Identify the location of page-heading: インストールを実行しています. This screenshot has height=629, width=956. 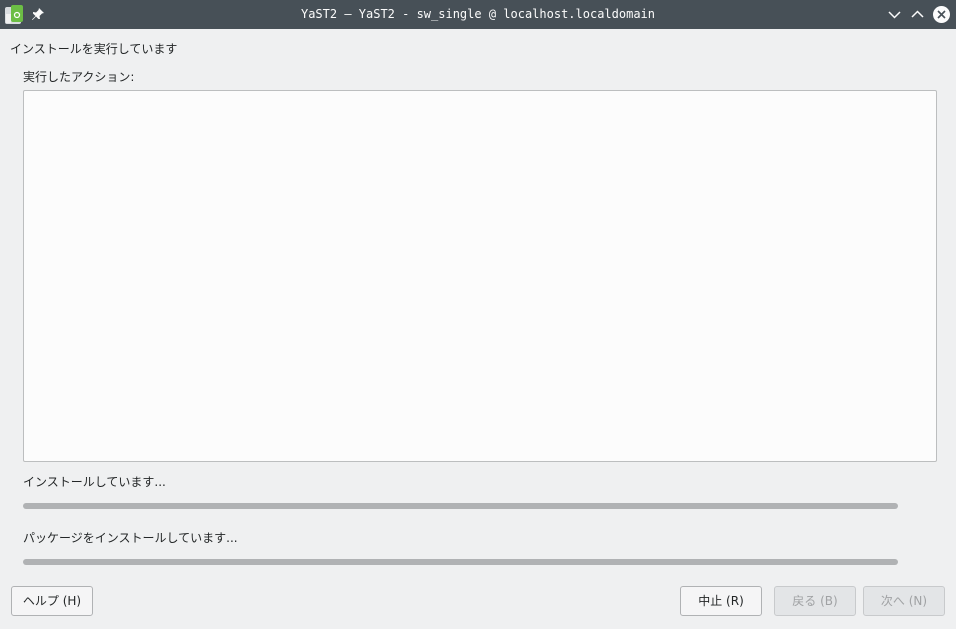
(94, 49).